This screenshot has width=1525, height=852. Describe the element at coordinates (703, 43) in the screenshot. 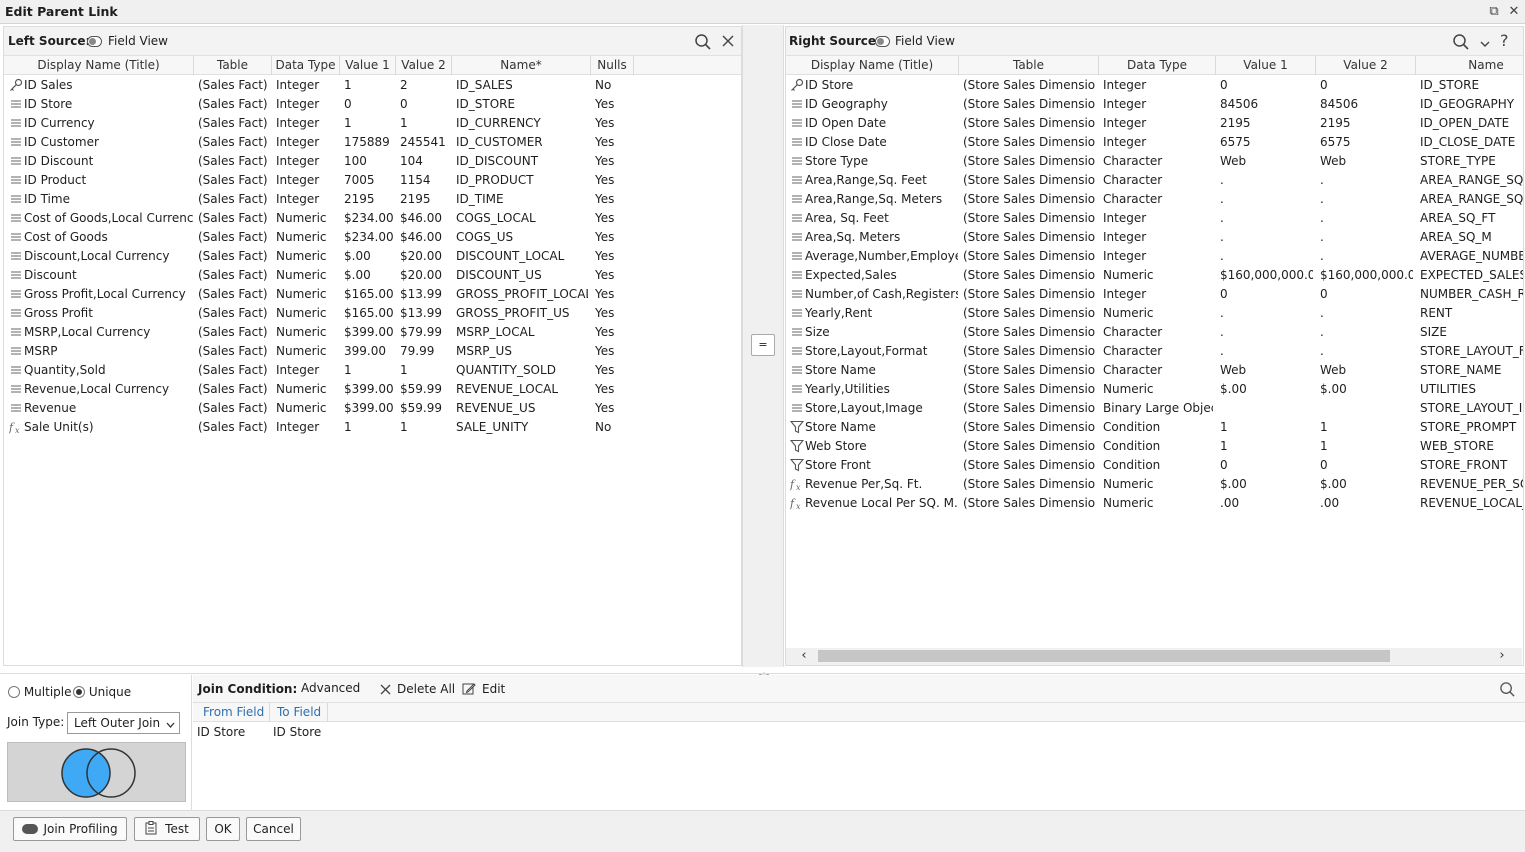

I see `left-search-icon` at that location.